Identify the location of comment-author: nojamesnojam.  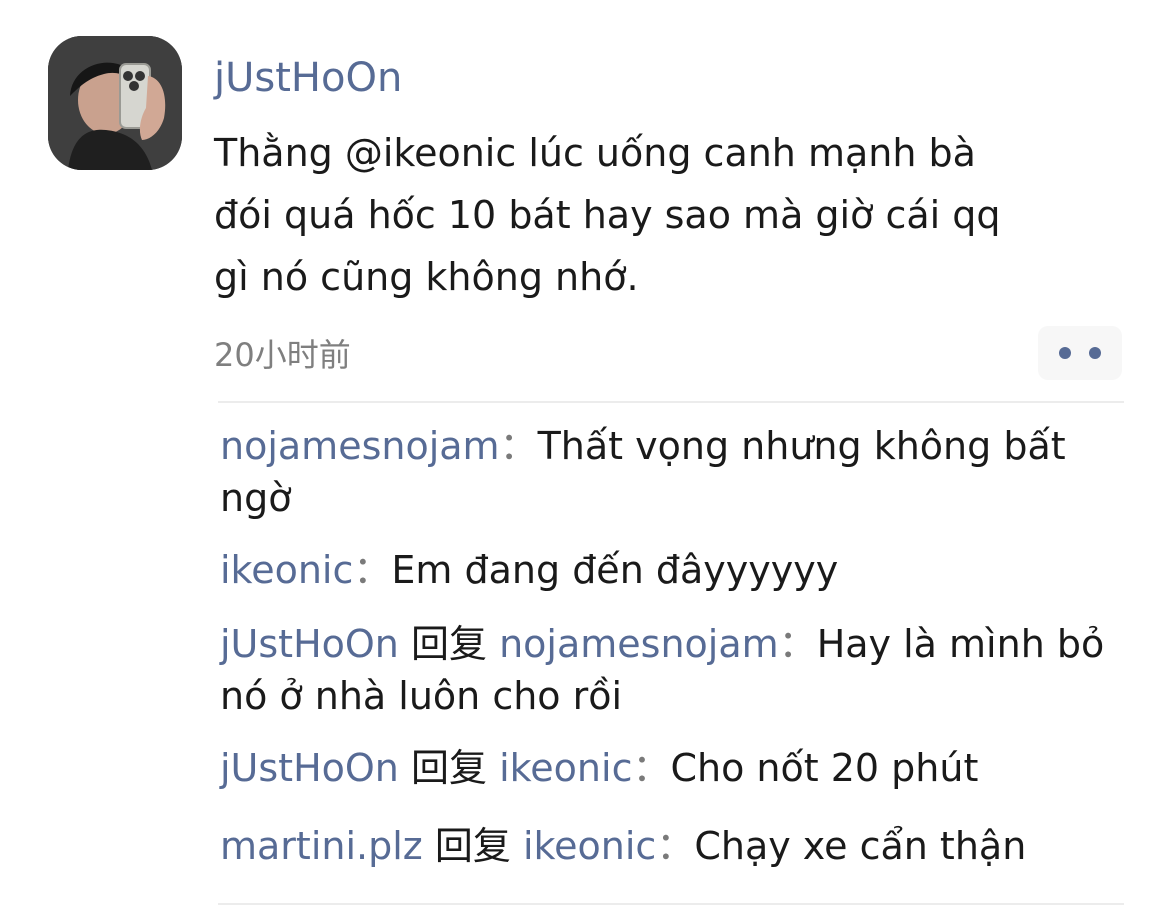
(360, 446).